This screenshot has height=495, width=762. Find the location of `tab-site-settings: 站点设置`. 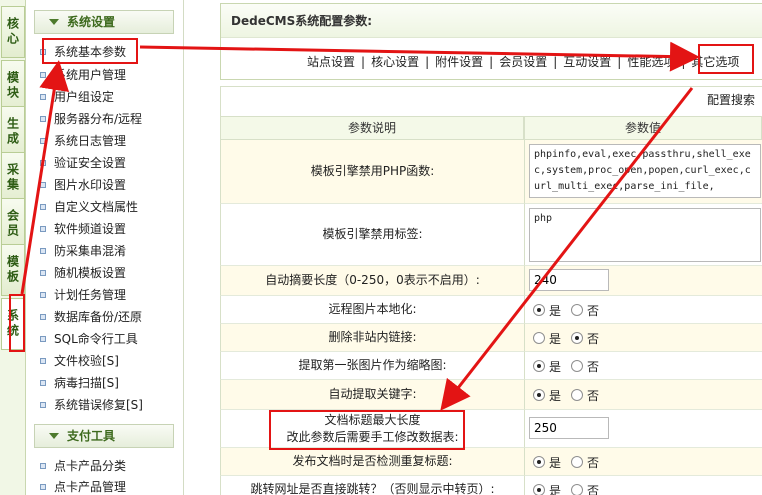

tab-site-settings: 站点设置 is located at coordinates (331, 62).